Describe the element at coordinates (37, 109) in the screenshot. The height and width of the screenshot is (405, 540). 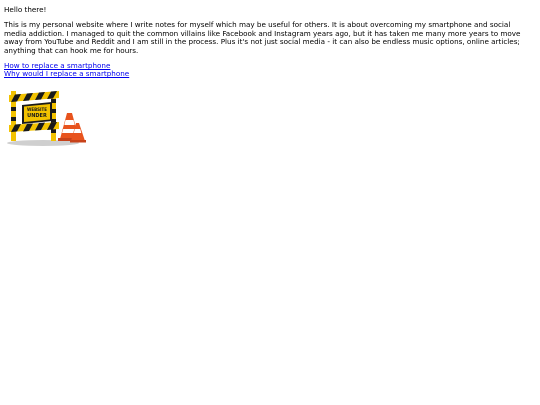
I see `sign-text-top: WEBSITE` at that location.